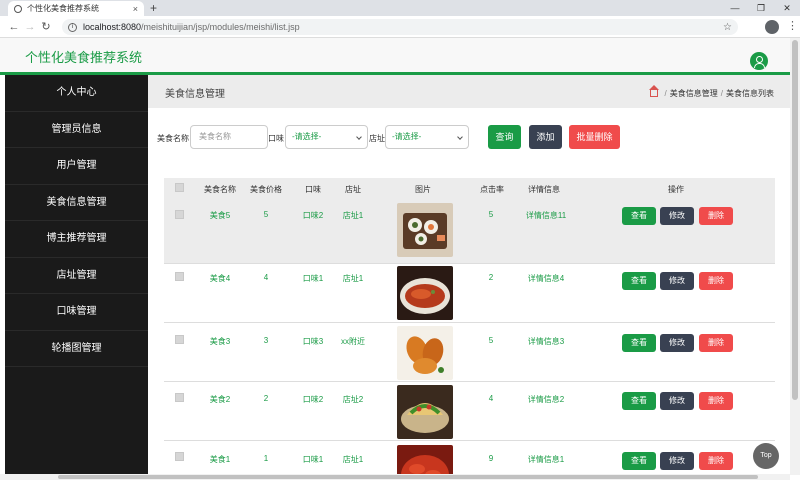 Image resolution: width=800 pixels, height=480 pixels. I want to click on table-row: 美食5 5 口味2 店址1 5 详情信息11 查看 修改 删除, so click(469, 231).